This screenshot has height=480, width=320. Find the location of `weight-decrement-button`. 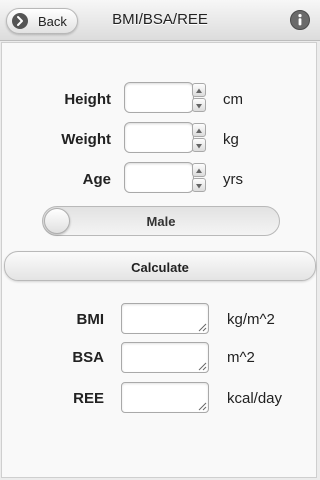

weight-decrement-button is located at coordinates (199, 145).